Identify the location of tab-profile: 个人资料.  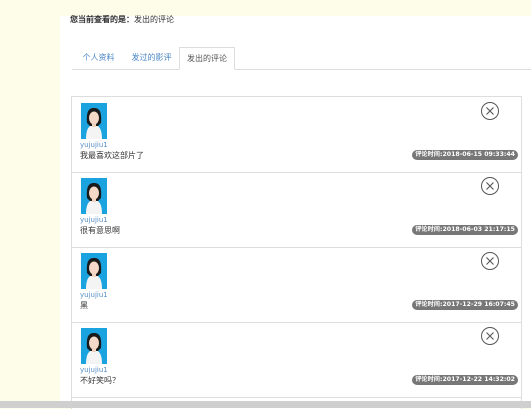
(98, 57).